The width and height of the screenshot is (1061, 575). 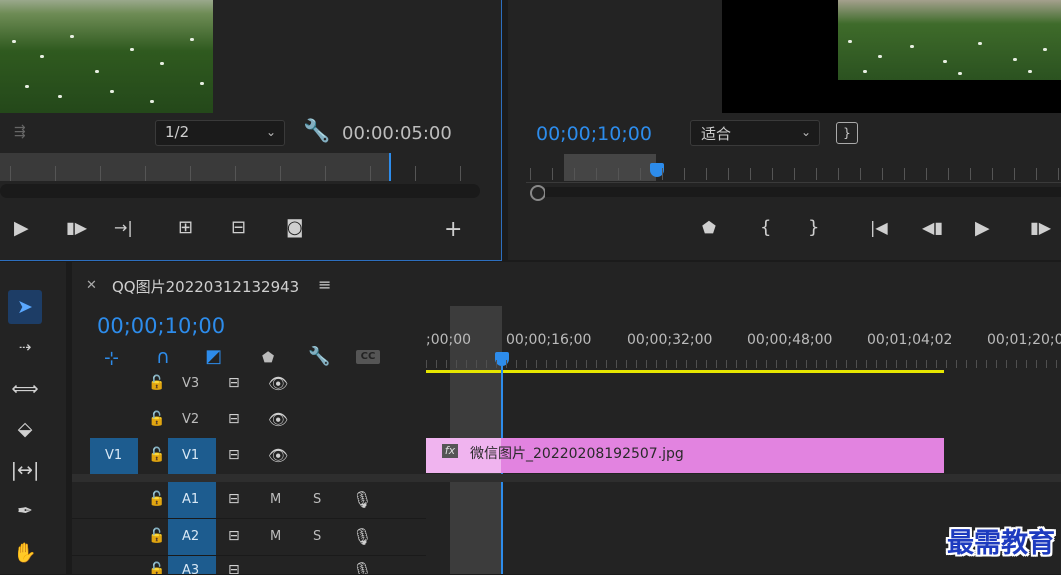 I want to click on work-area-bar, so click(x=685, y=371).